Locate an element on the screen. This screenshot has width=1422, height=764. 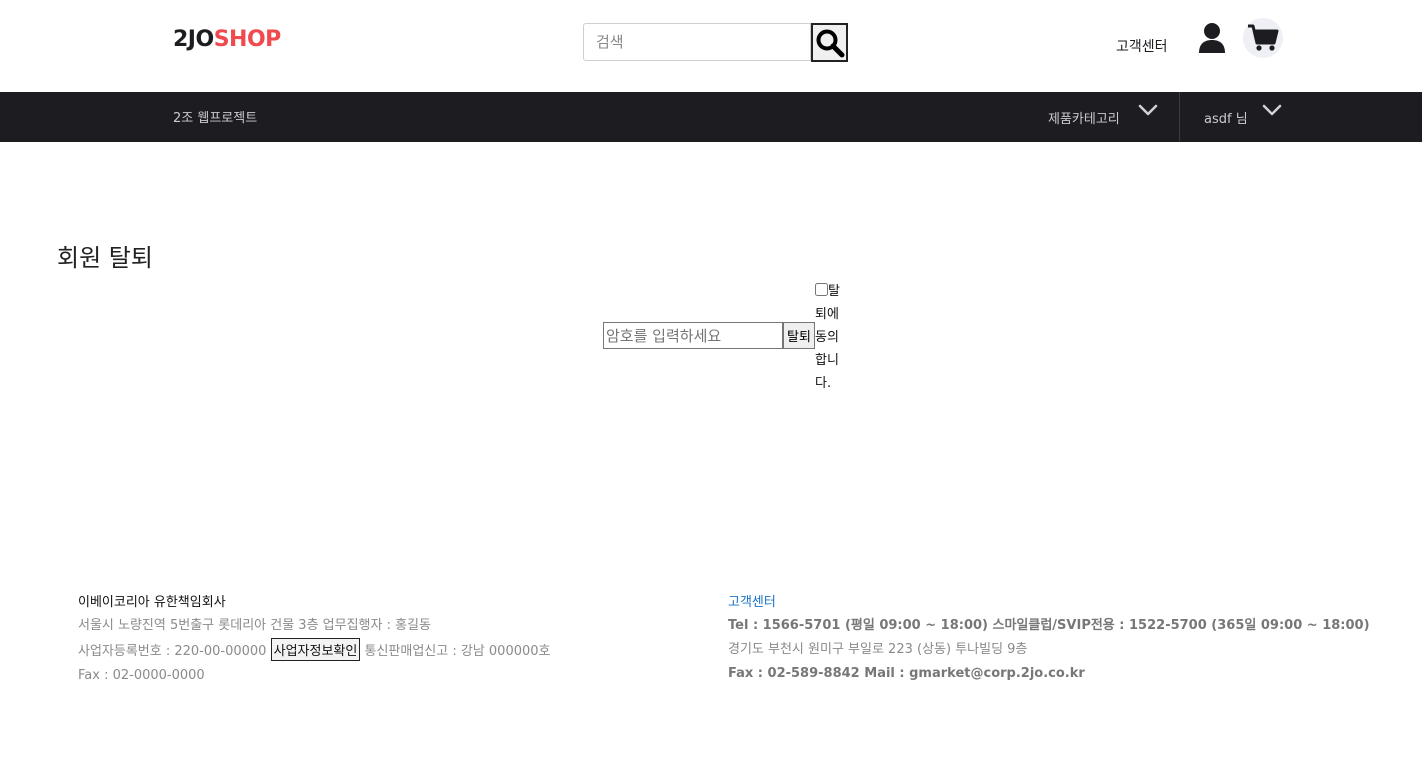
agree-checkbox is located at coordinates (821, 289).